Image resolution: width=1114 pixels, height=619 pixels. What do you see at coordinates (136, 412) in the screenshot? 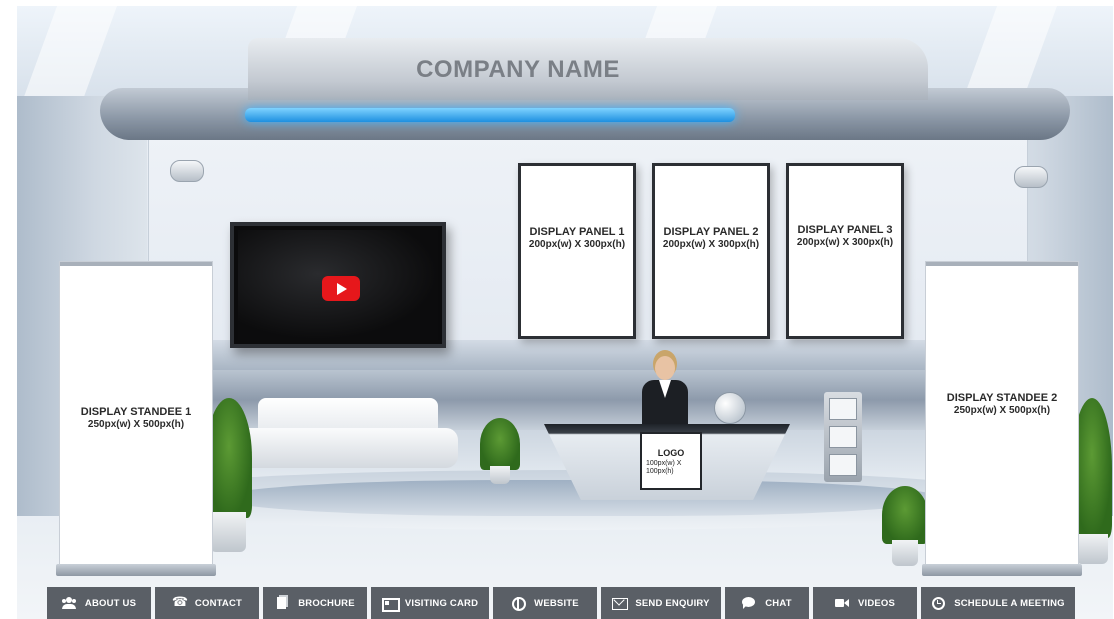
I see `standee-title: DISPLAY STANDEE 1` at bounding box center [136, 412].